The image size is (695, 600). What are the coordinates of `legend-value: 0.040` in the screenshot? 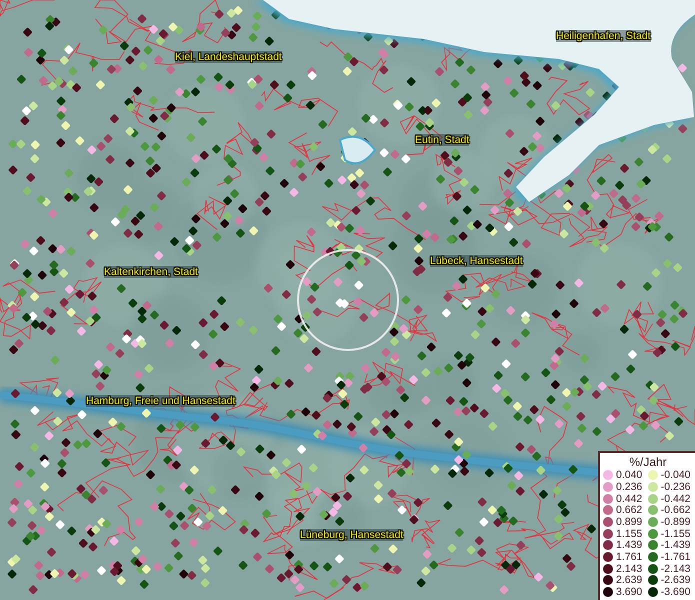 It's located at (629, 475).